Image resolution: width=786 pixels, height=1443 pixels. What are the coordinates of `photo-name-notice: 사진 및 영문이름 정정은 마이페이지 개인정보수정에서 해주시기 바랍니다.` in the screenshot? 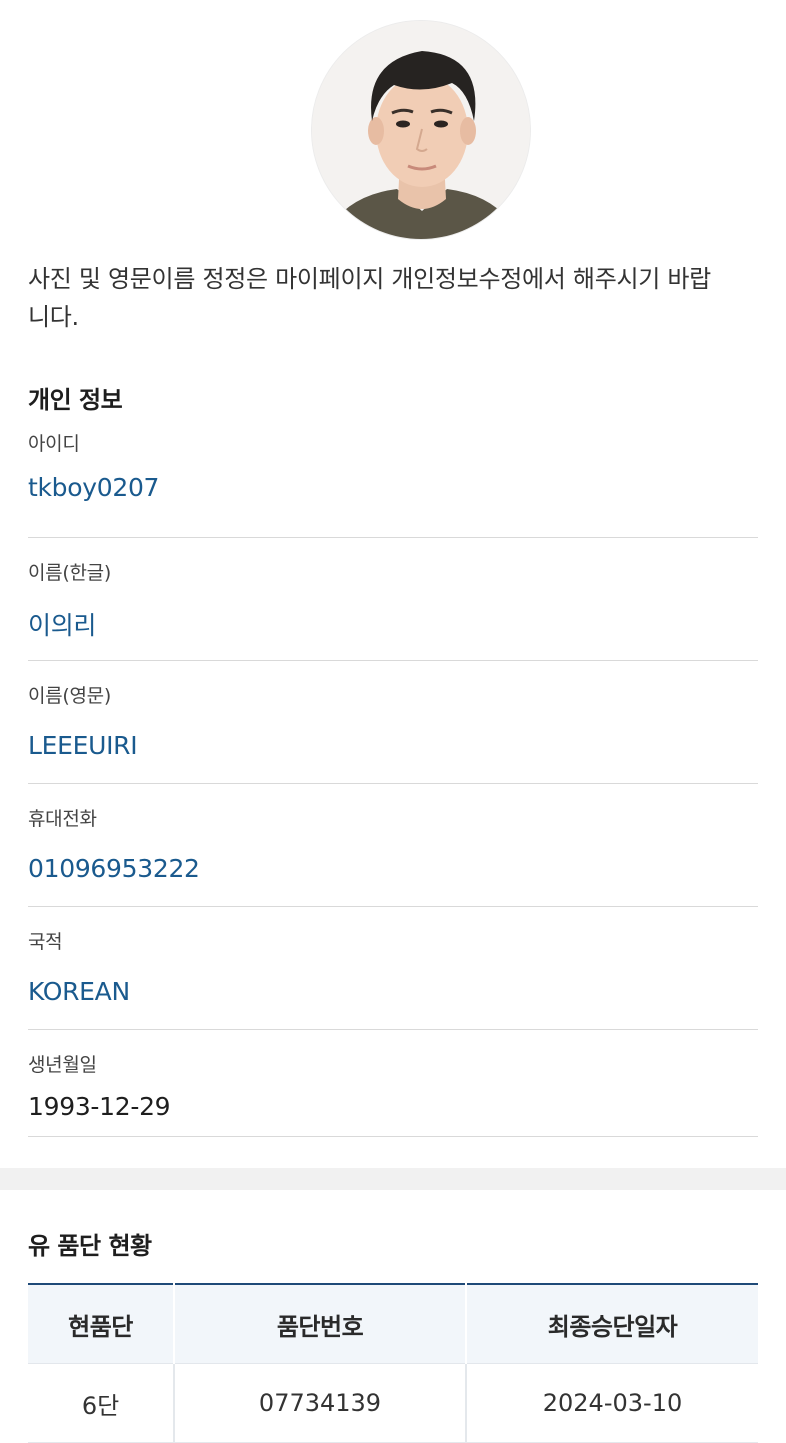 It's located at (369, 298).